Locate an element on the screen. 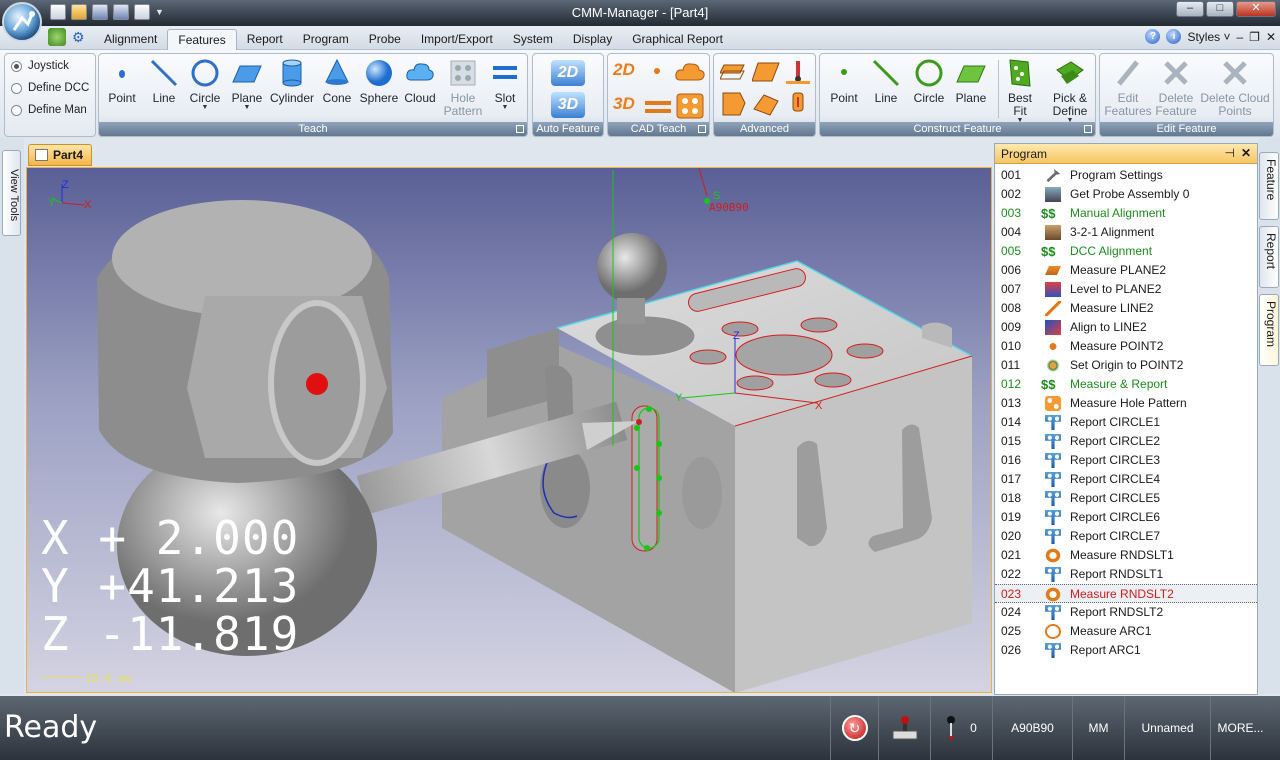 This screenshot has width=1280, height=760. radio-define-man: Define Man is located at coordinates (49, 110).